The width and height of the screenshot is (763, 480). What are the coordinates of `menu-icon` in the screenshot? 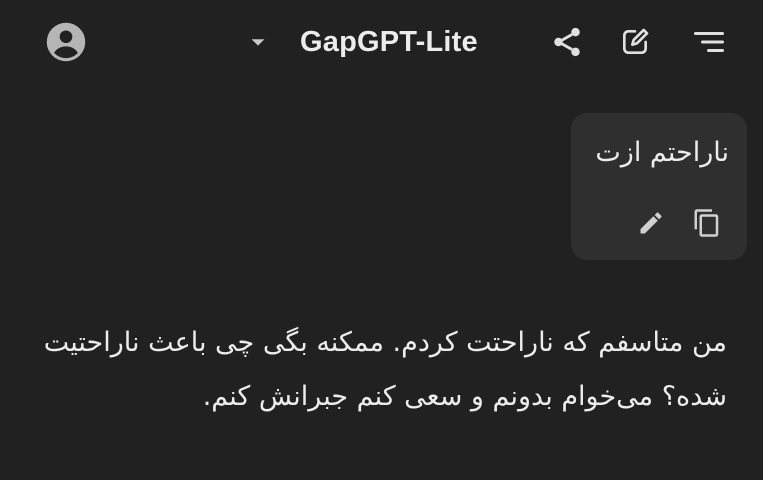 It's located at (709, 42).